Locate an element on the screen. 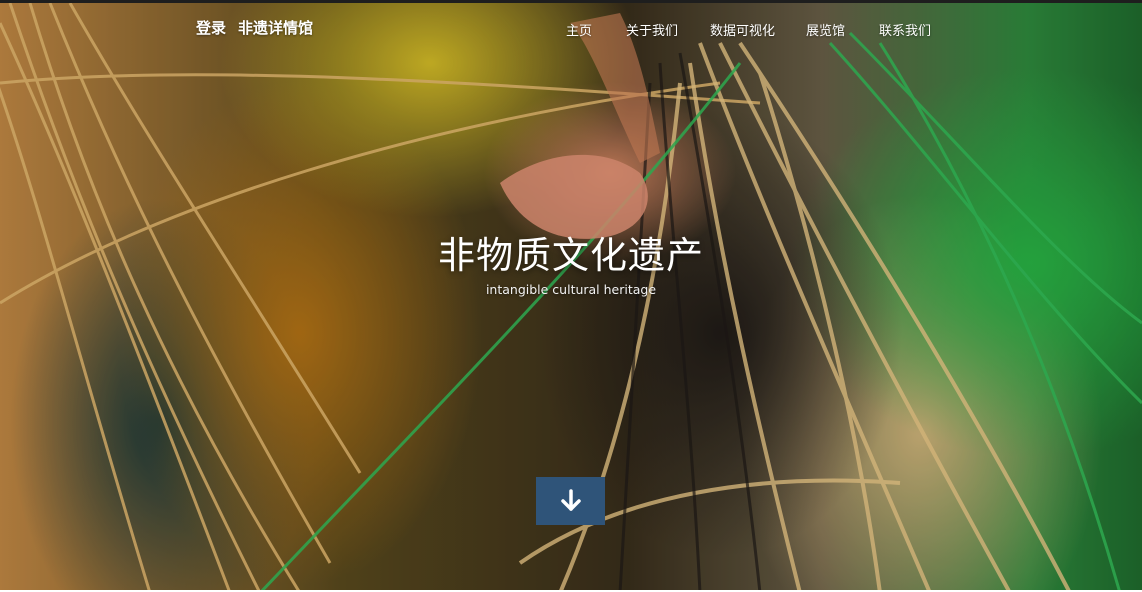  nav-item-exhibition: 展览馆 is located at coordinates (825, 29).